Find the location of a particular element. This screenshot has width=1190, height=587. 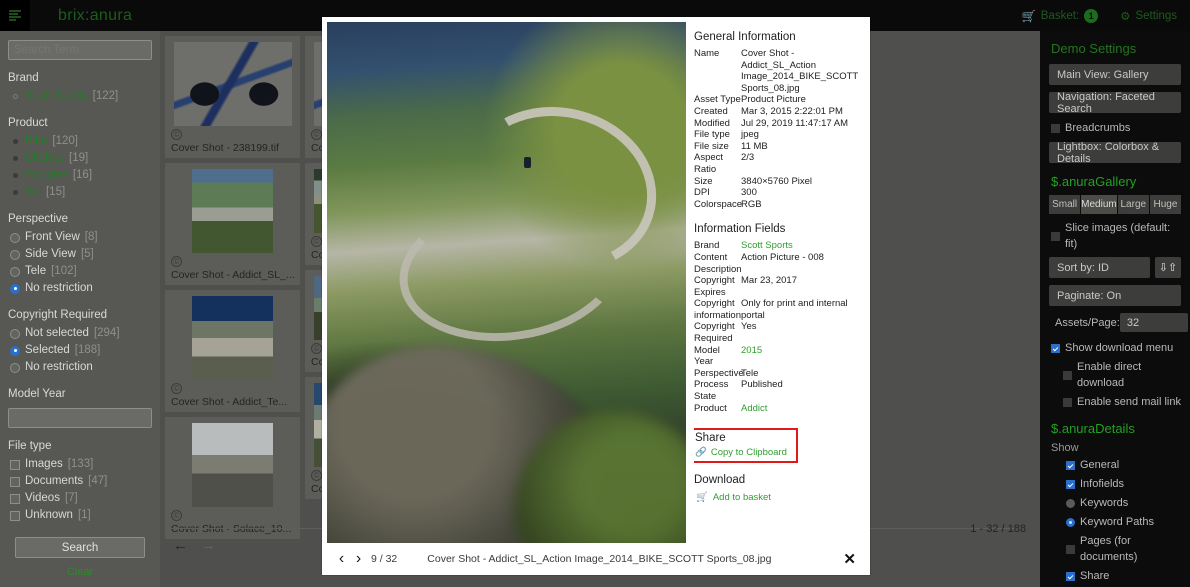

size-segmented-control: Small Medium Large Huge is located at coordinates (1115, 204).